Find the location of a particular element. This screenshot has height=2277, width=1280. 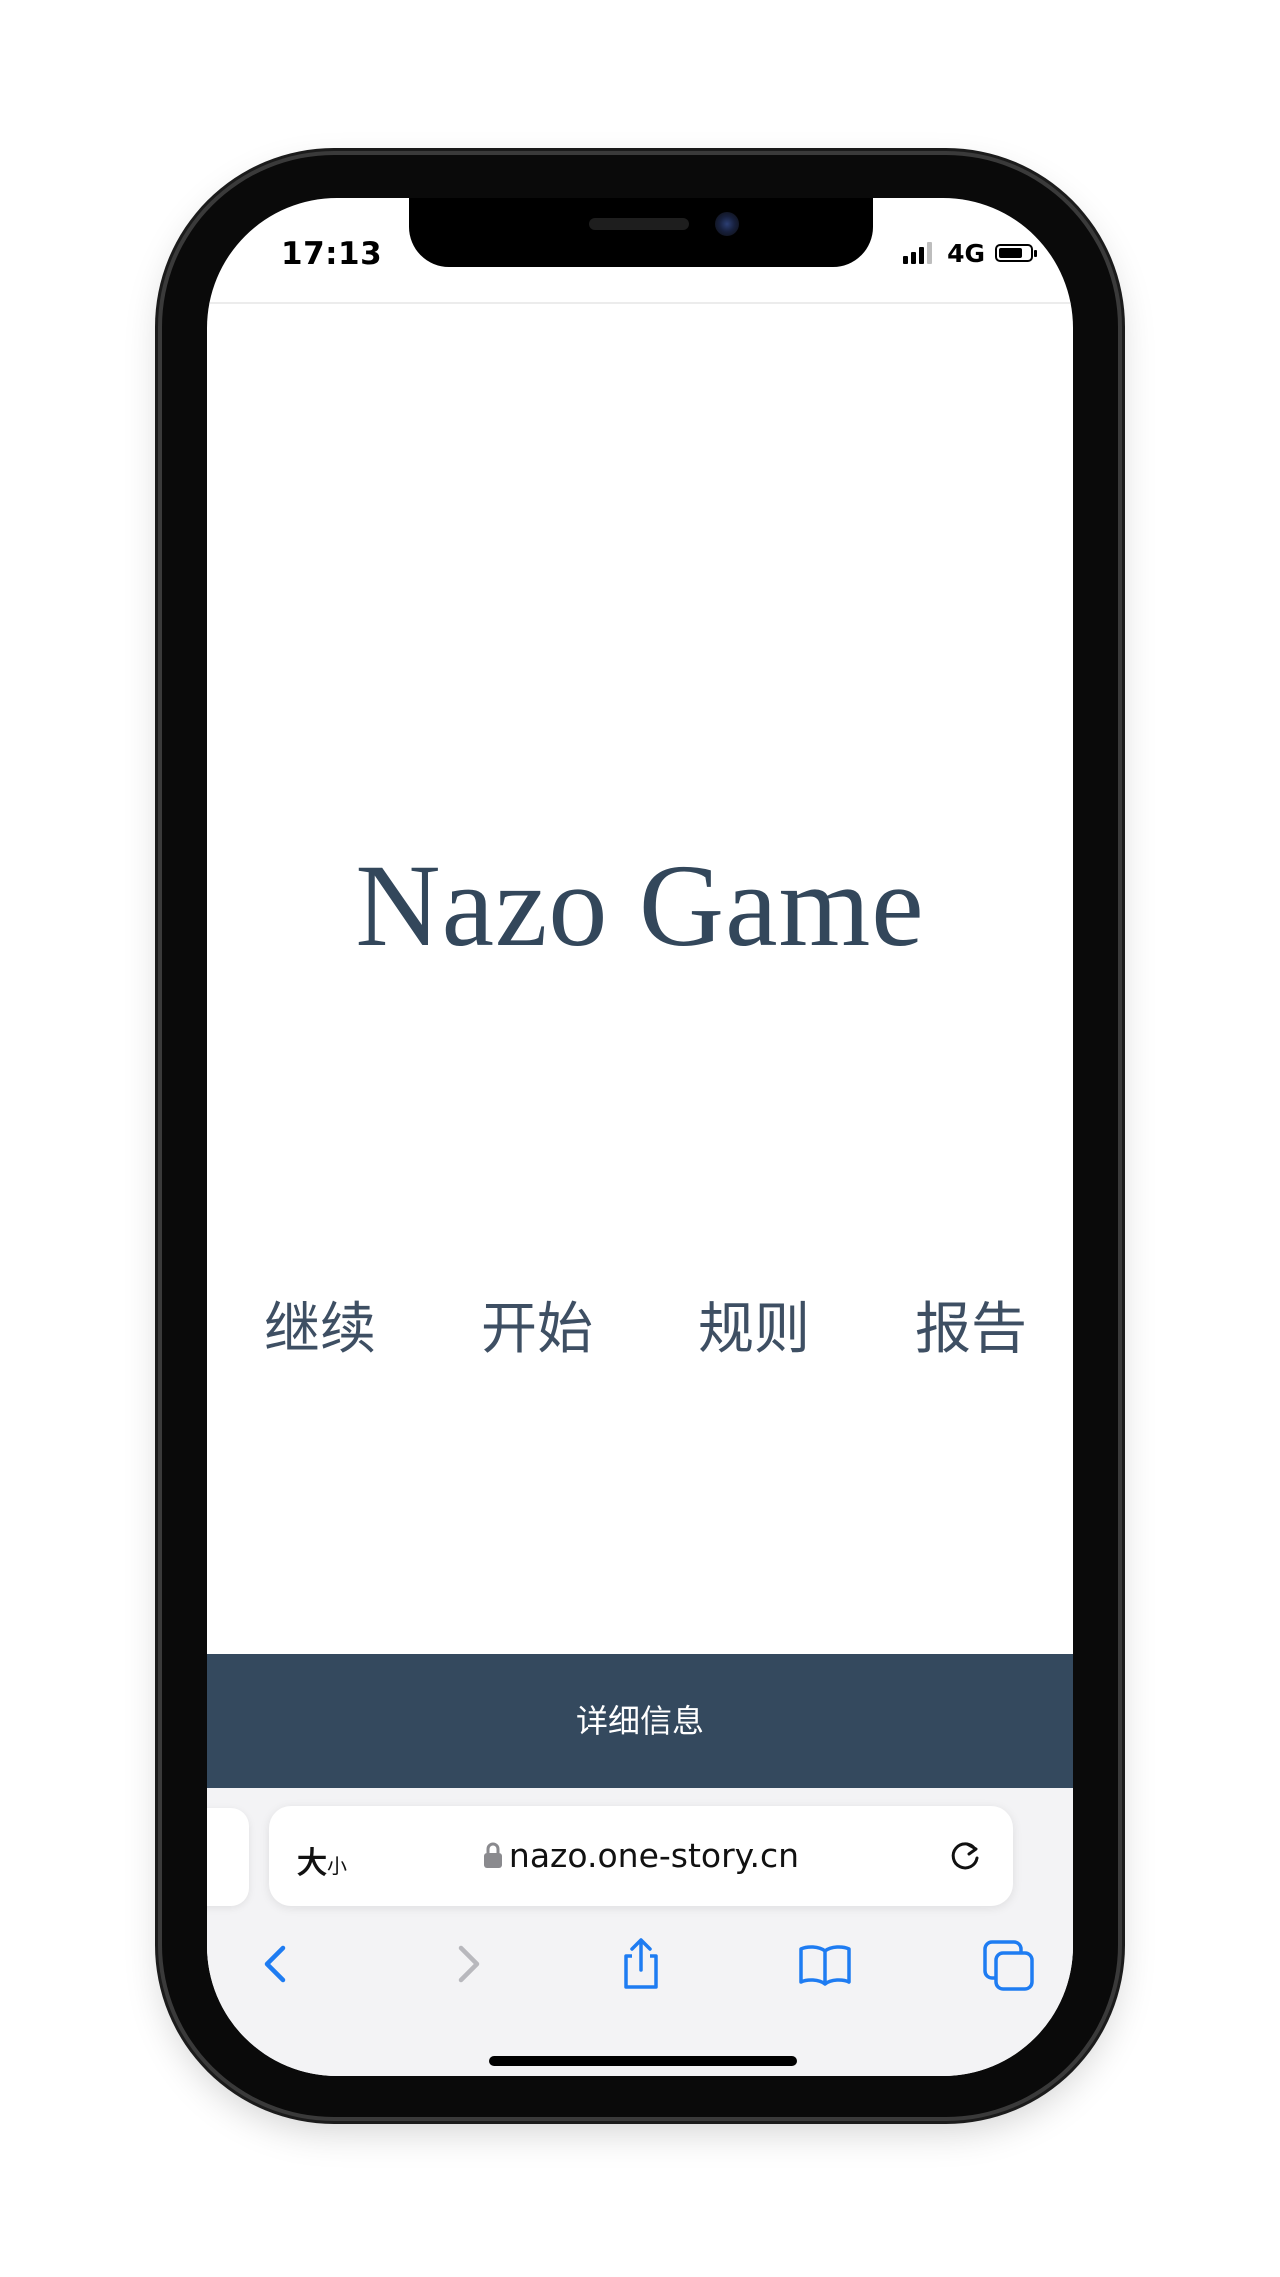

lock-icon is located at coordinates (492, 1855).